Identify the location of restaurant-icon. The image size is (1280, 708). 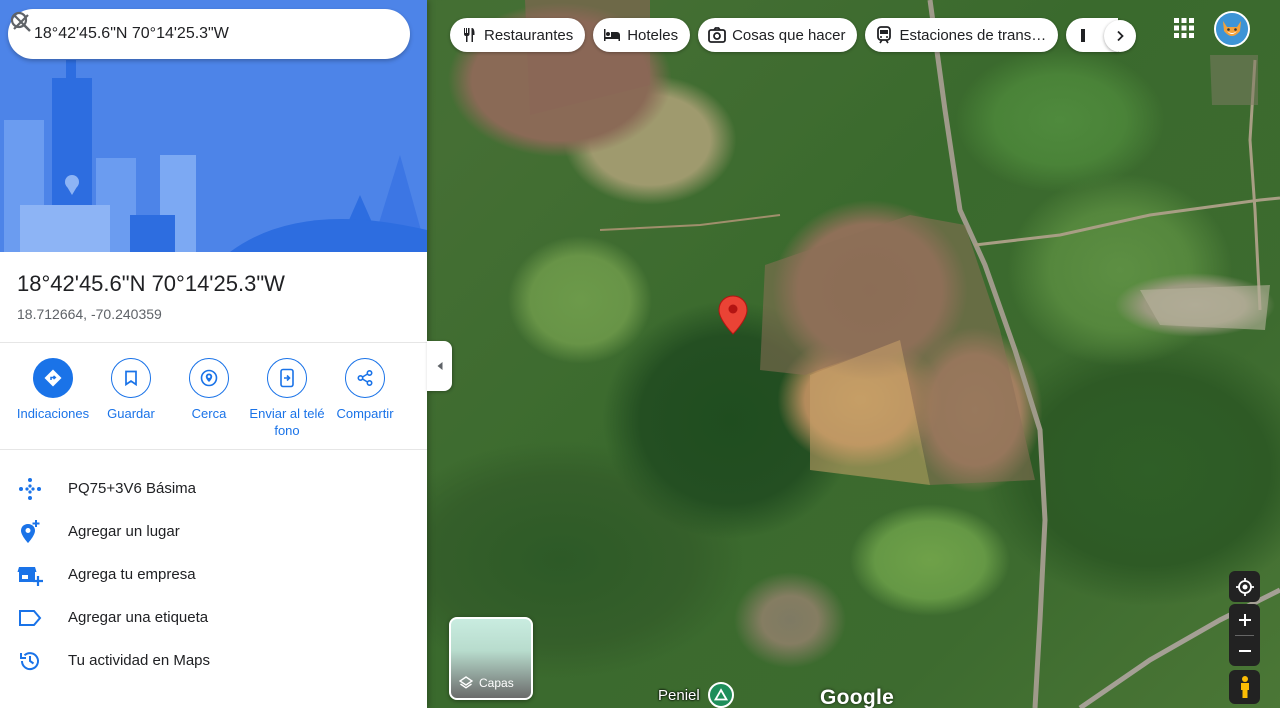
(469, 35).